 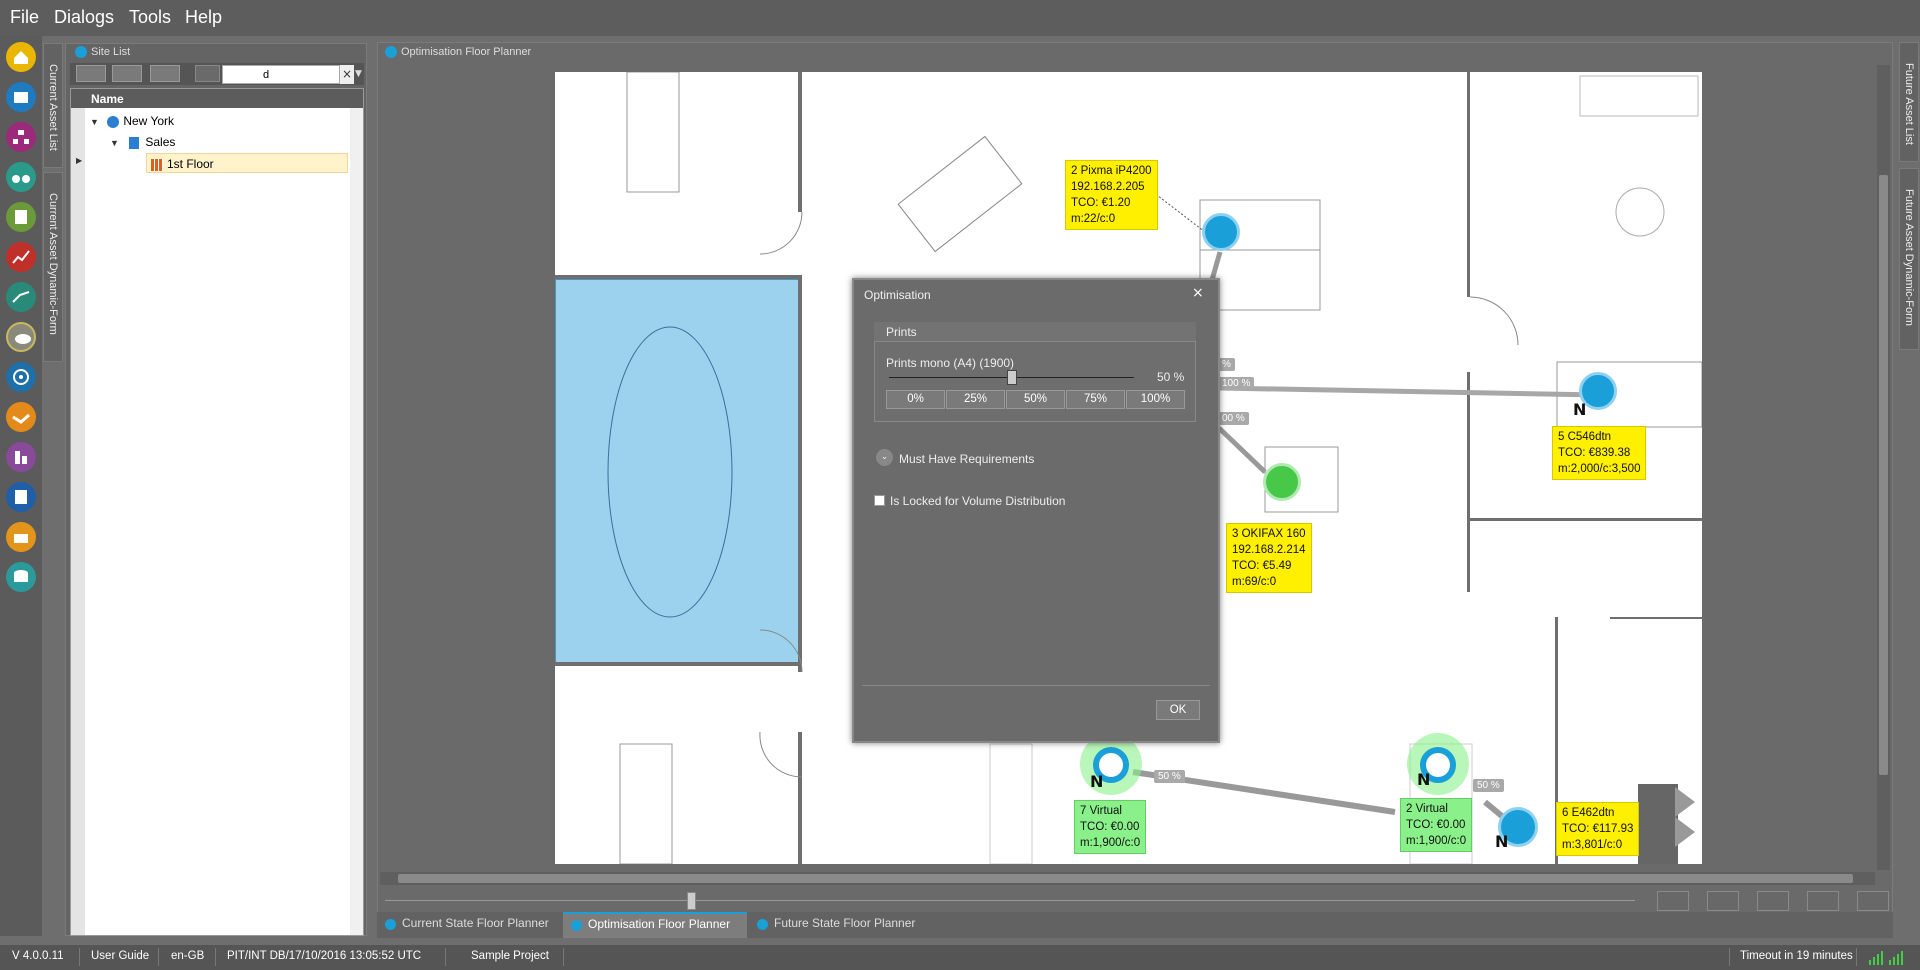 I want to click on database-icon, so click(x=21, y=577).